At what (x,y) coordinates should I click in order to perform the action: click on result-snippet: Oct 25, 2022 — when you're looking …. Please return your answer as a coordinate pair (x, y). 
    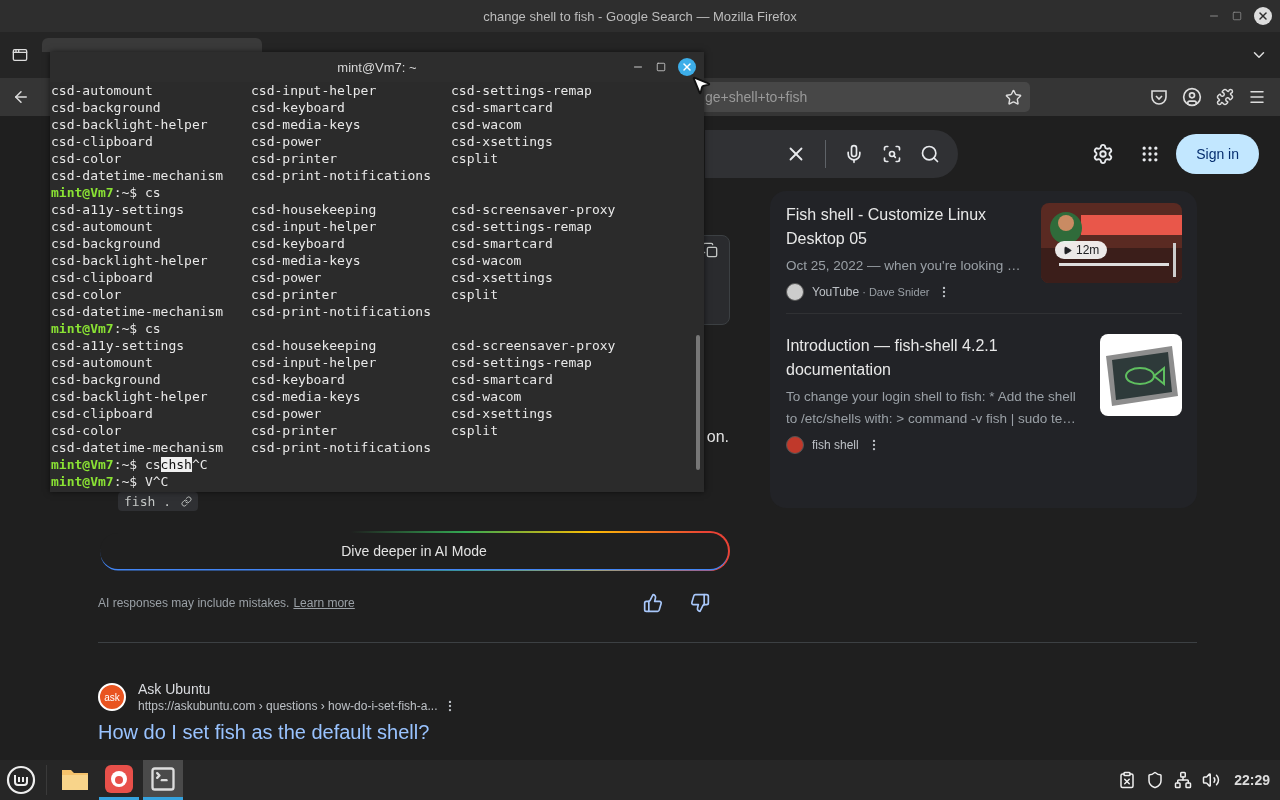
    Looking at the image, I should click on (904, 266).